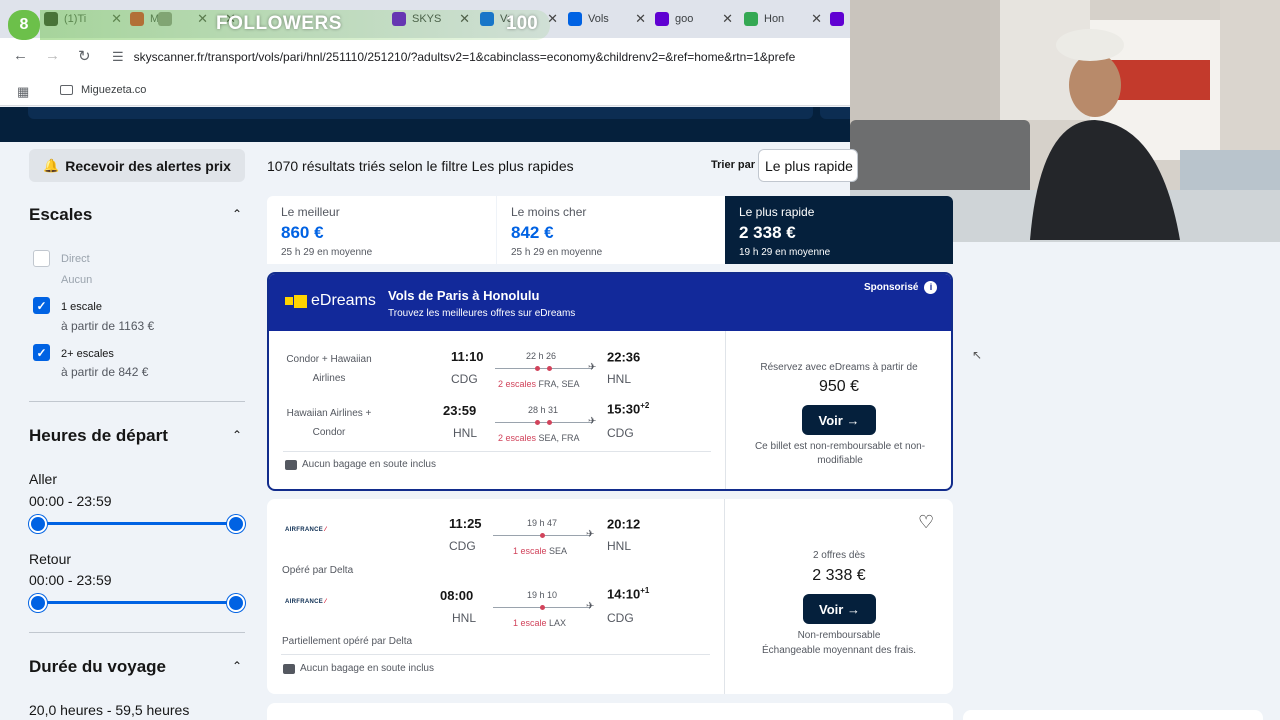 The image size is (1280, 720). Describe the element at coordinates (20, 55) in the screenshot. I see `back-icon: ←` at that location.